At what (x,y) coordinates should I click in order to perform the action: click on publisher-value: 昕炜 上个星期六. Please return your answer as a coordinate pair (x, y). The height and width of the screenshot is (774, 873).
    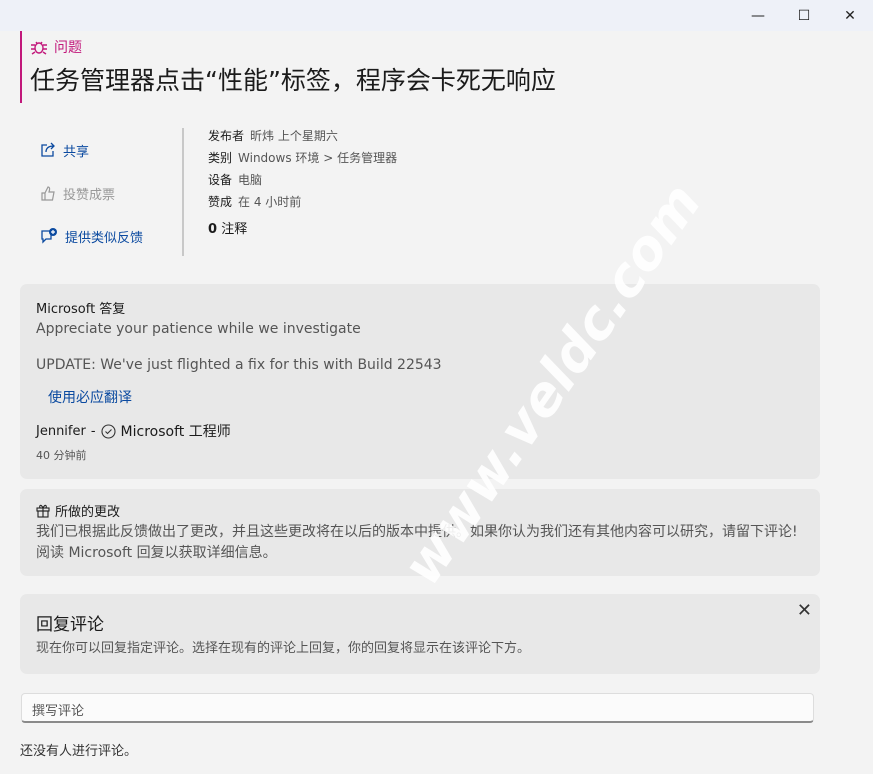
    Looking at the image, I should click on (294, 136).